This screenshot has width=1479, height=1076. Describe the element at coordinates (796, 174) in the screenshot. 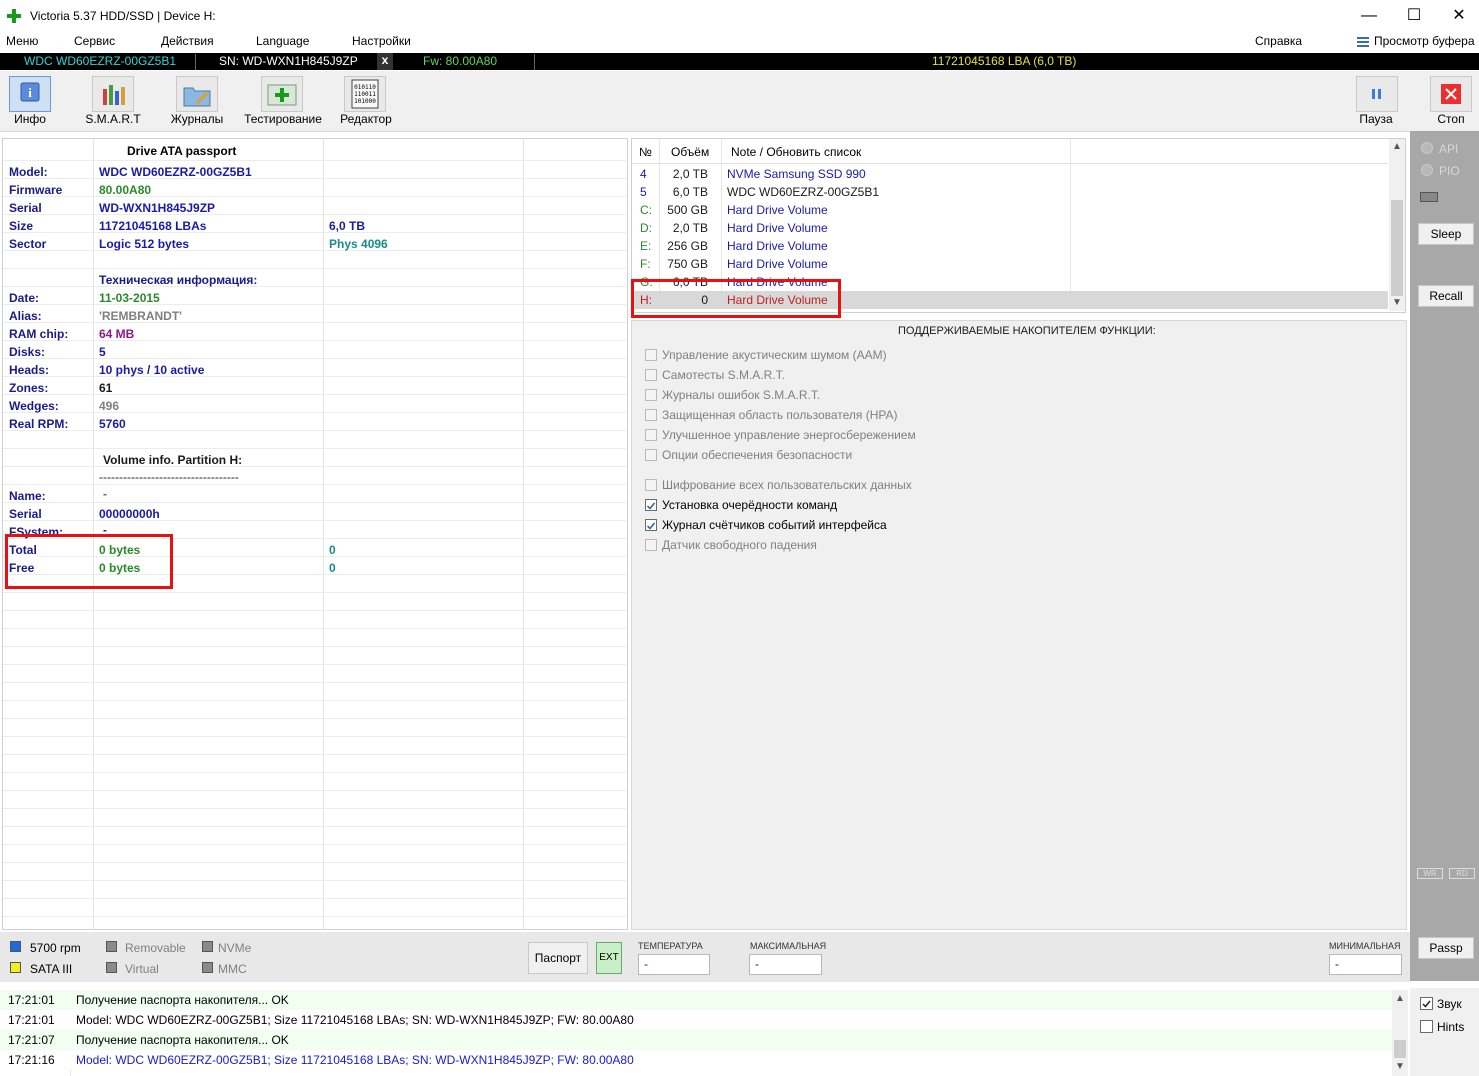

I see `drive-note: NVMe Samsung SSD 990` at that location.